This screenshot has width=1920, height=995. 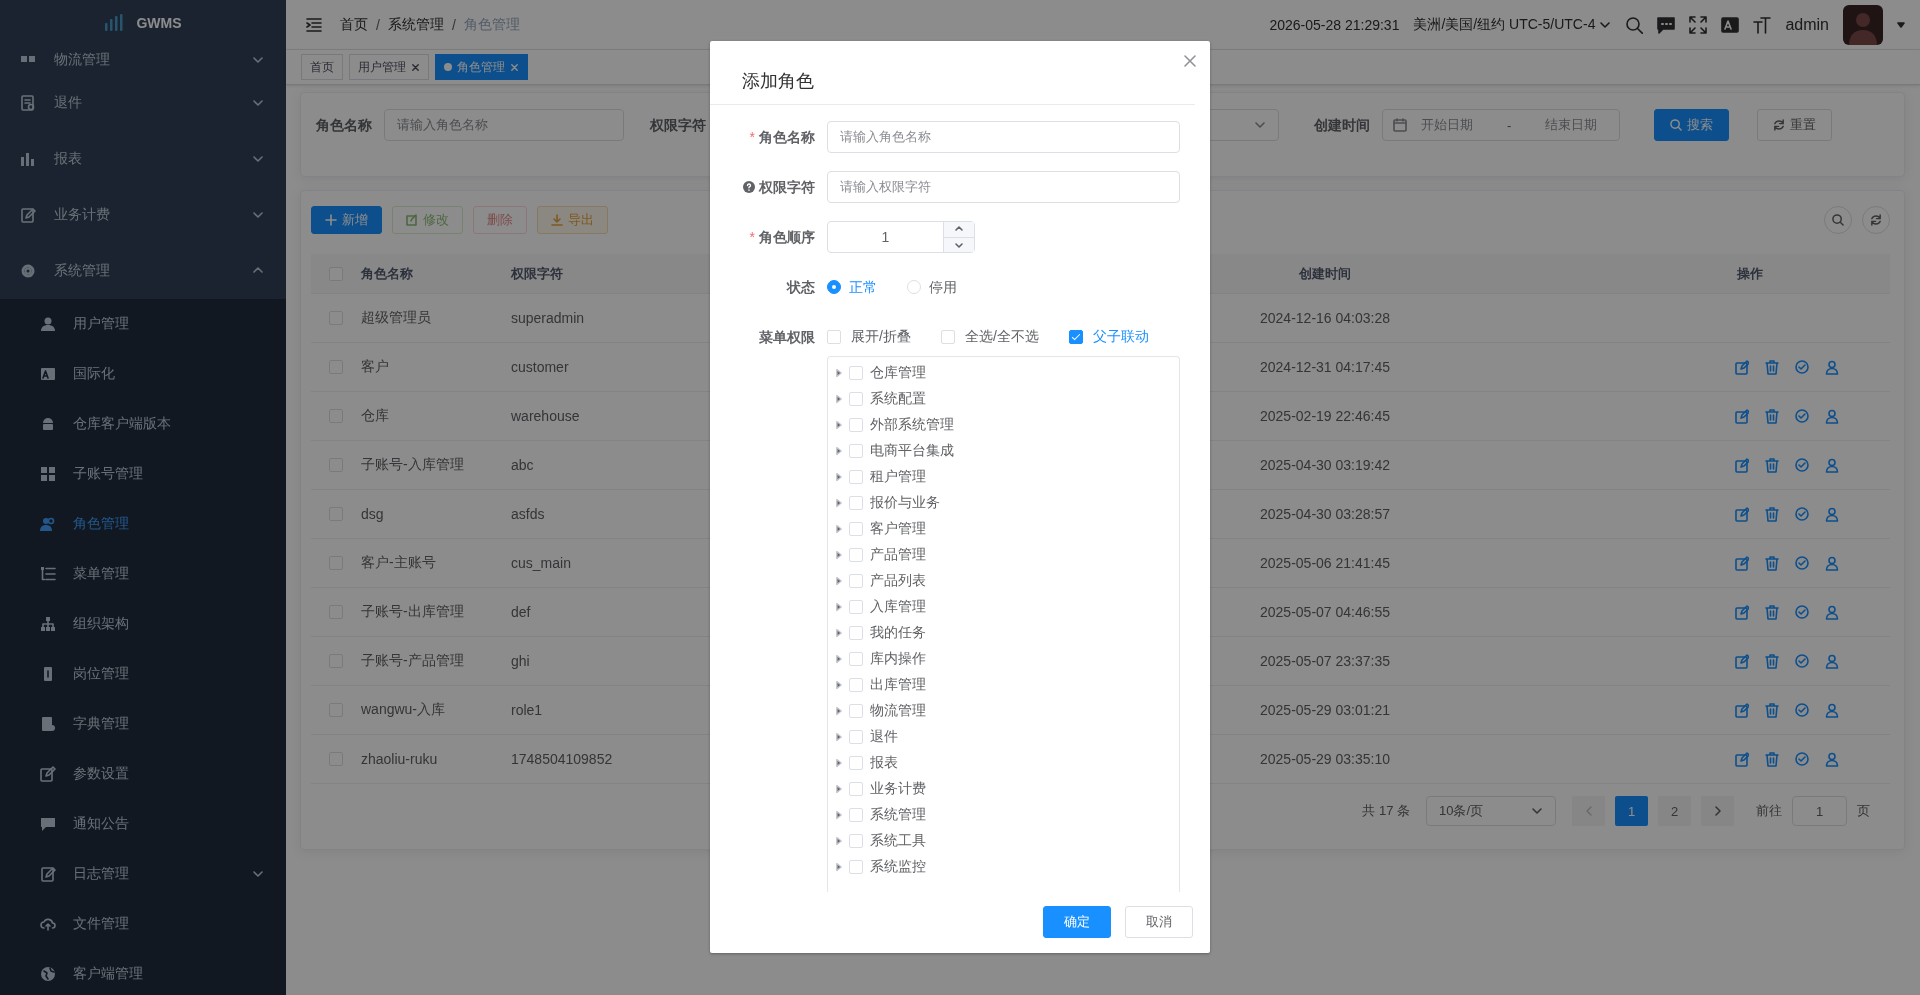 What do you see at coordinates (1512, 24) in the screenshot?
I see `timezone-select: 美洲/美国/纽约 UTC-5/UTC-4` at bounding box center [1512, 24].